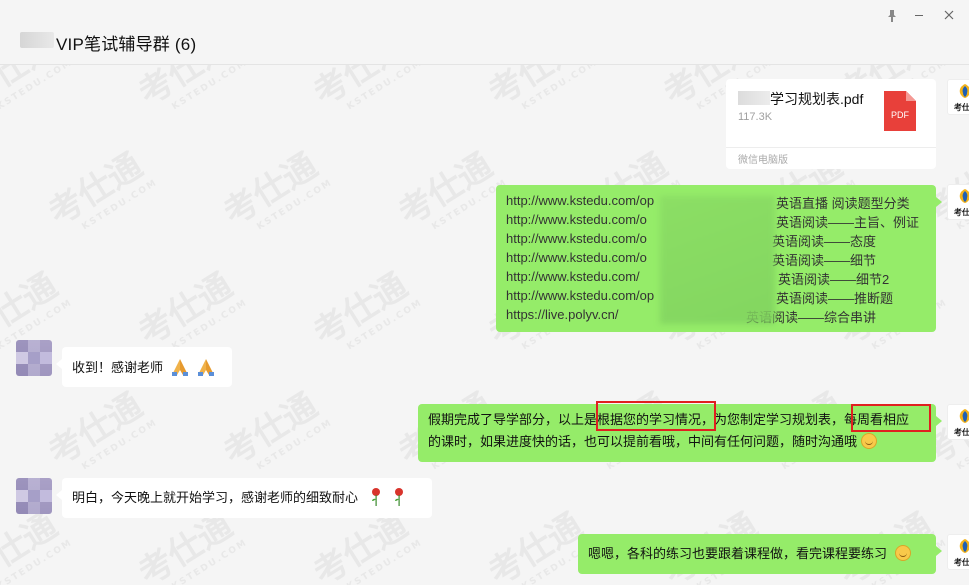 The image size is (969, 585). Describe the element at coordinates (738, 553) in the screenshot. I see `practice-reminder-text: 嗯嗯，各科的练习也要跟着课程做，看完课程要练习` at that location.